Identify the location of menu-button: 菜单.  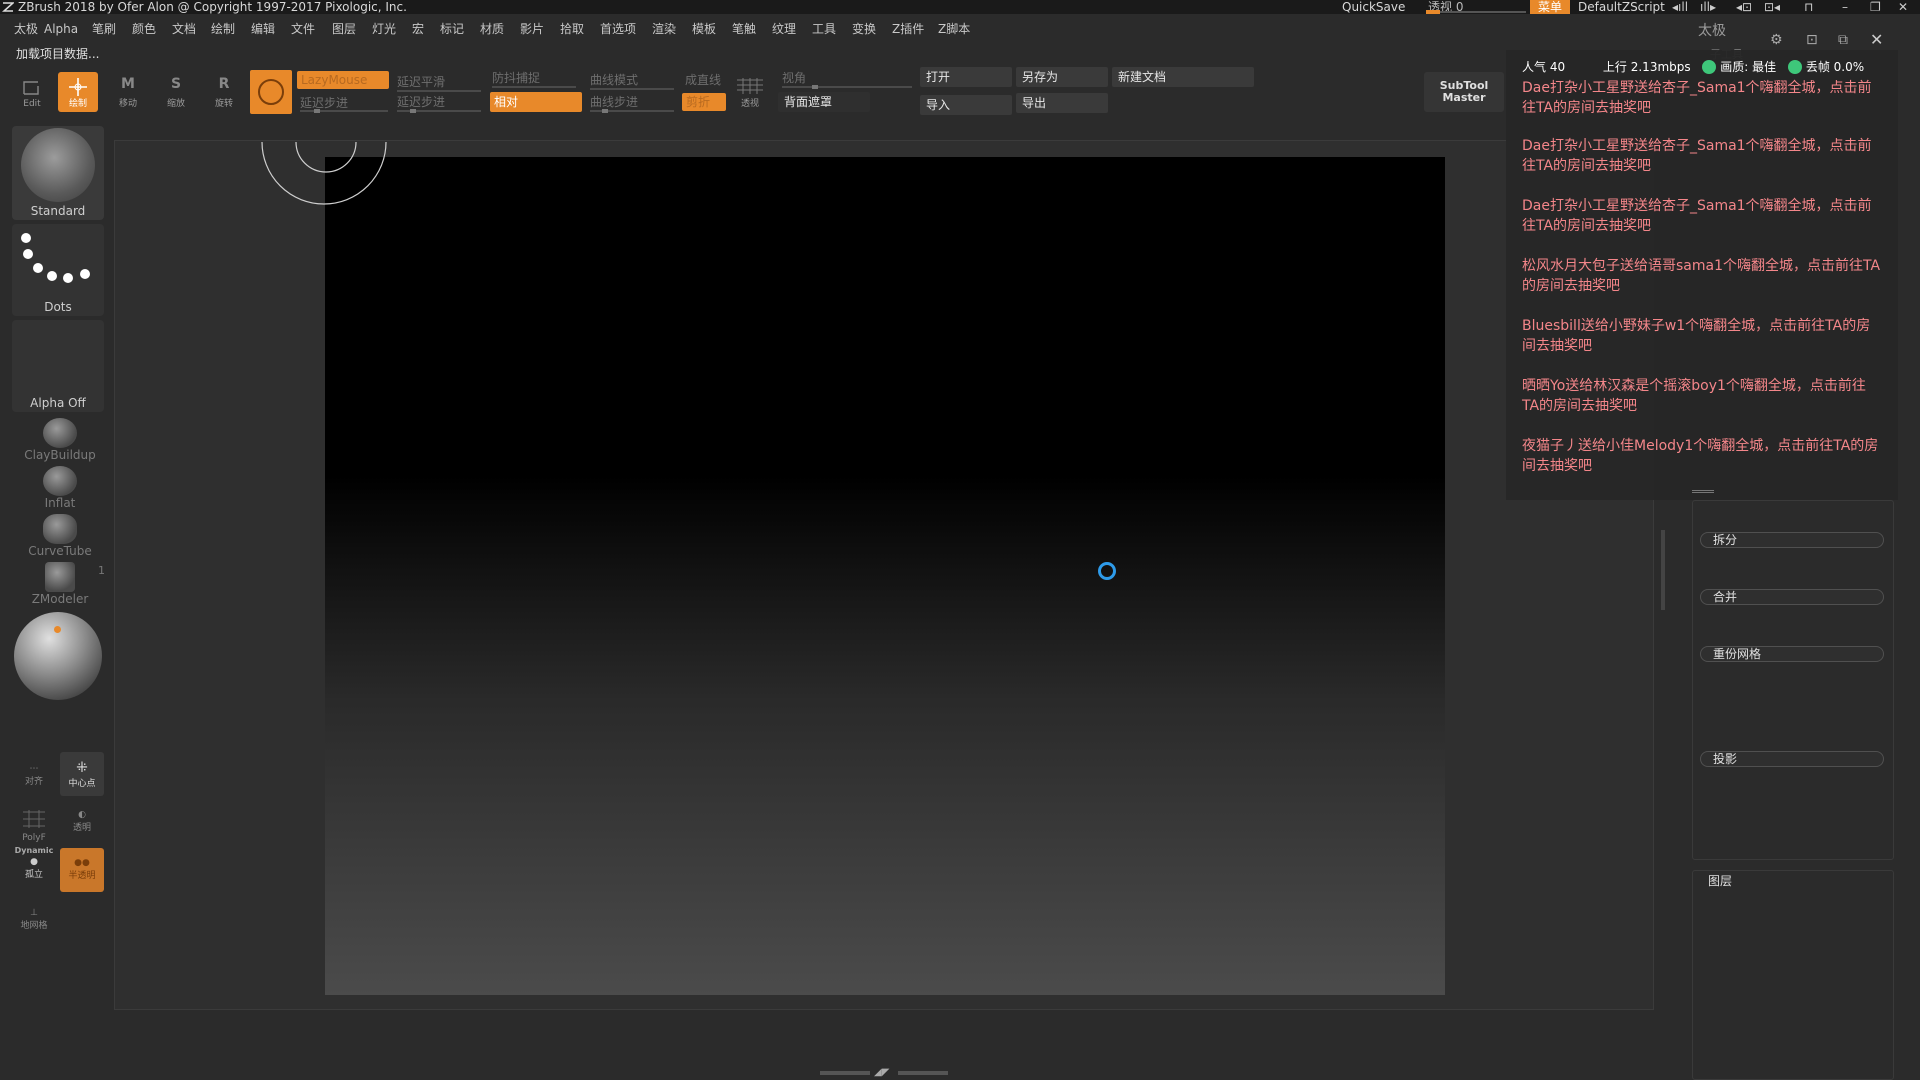
(1550, 7).